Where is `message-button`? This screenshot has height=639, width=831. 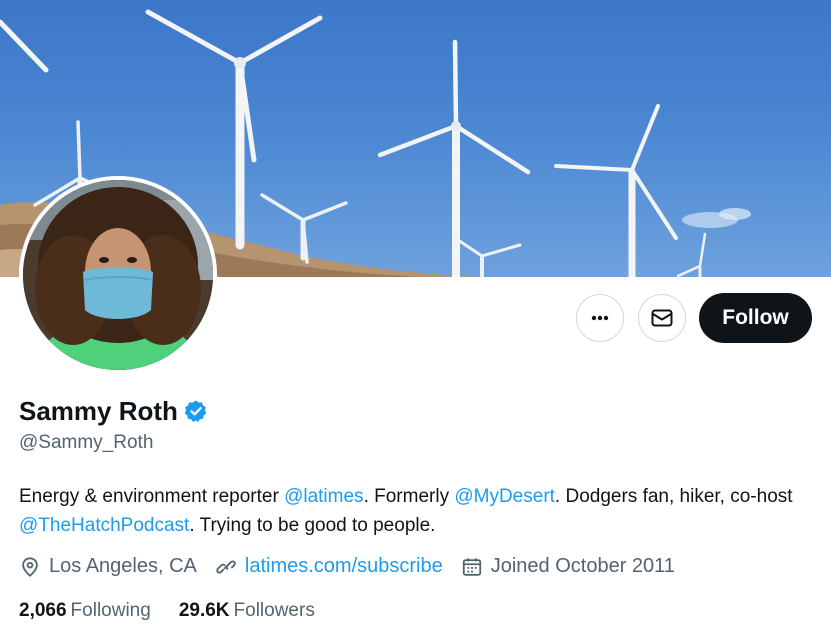 message-button is located at coordinates (662, 318).